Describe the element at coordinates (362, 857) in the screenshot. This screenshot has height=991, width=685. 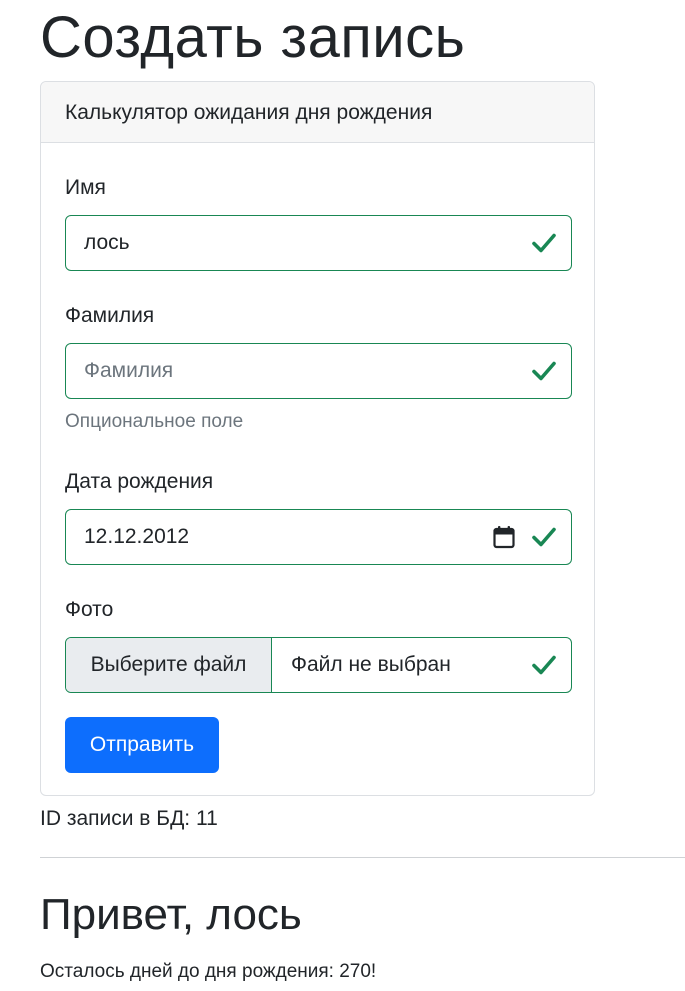
I see `divider` at that location.